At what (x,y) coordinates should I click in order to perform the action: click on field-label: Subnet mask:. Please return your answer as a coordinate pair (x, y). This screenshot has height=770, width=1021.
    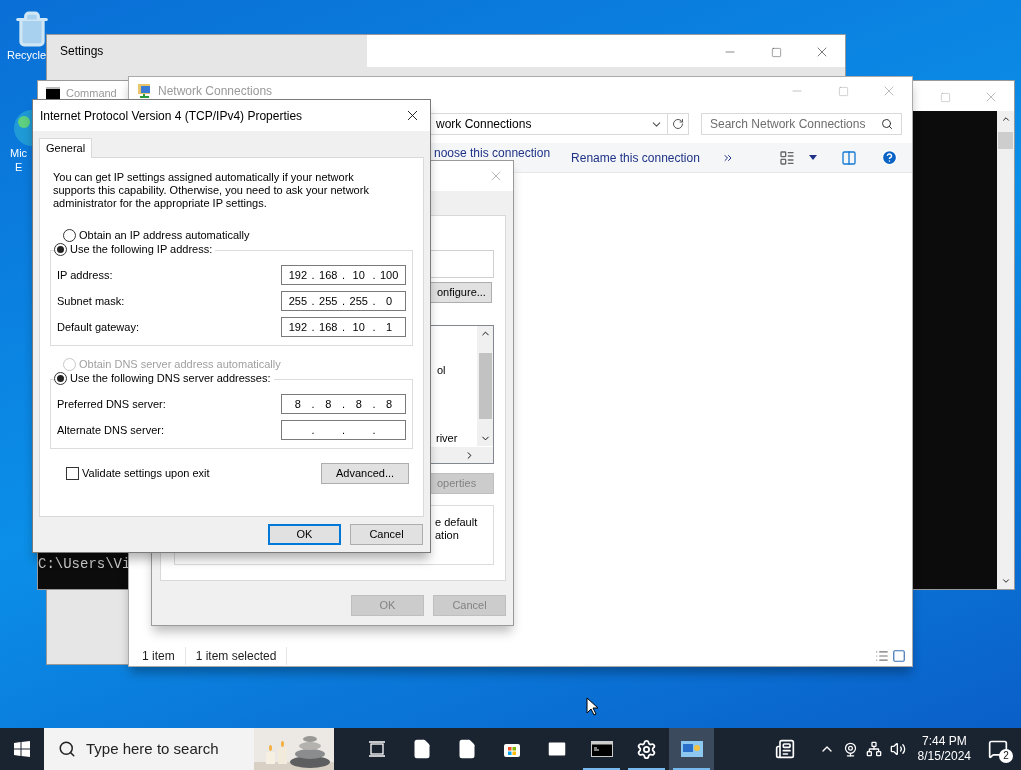
    Looking at the image, I should click on (91, 301).